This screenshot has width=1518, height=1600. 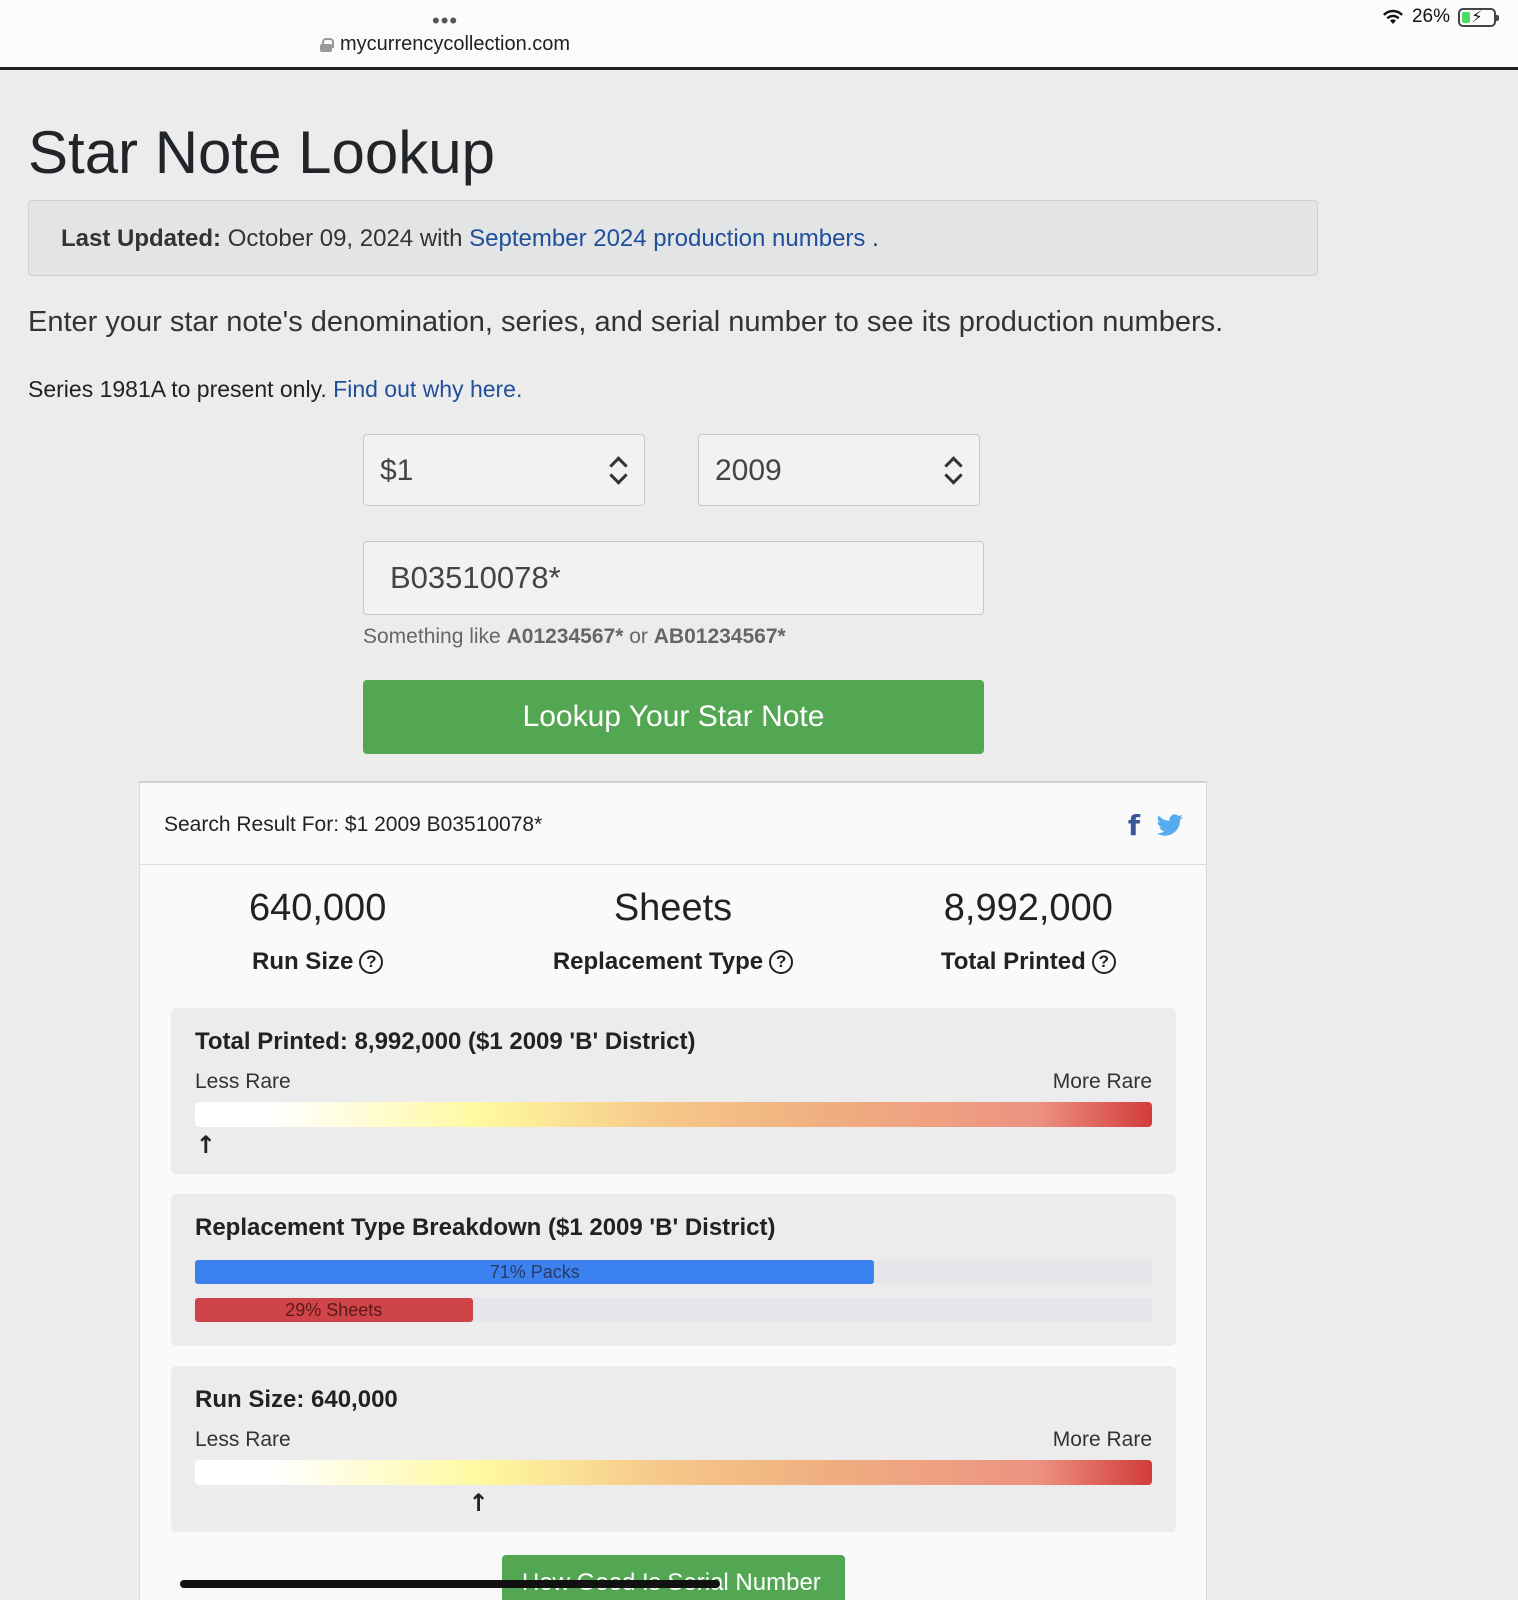 I want to click on twitter-icon, so click(x=1170, y=825).